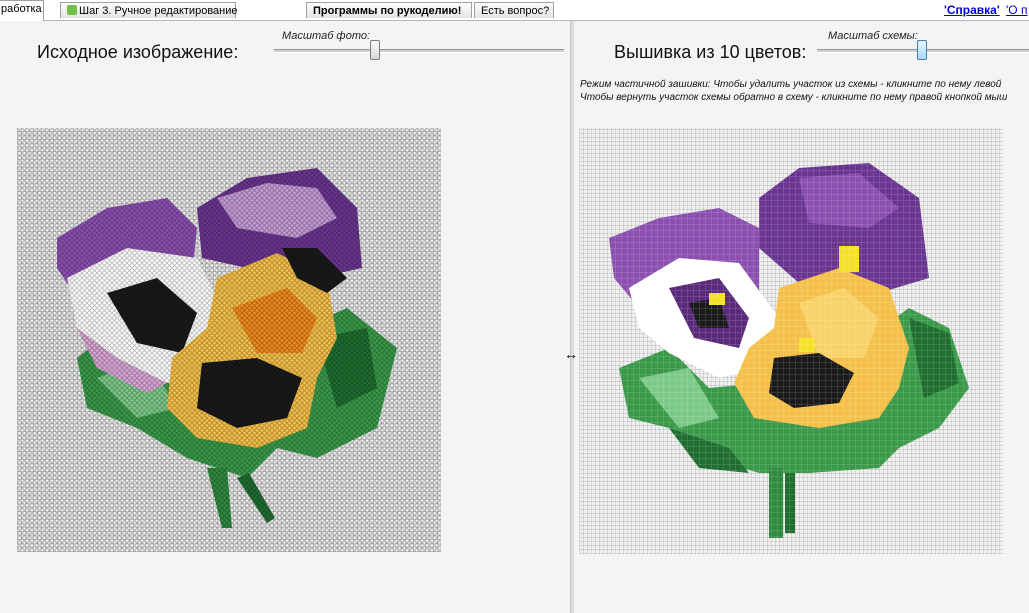 The height and width of the screenshot is (613, 1029). I want to click on about-link: 'О п, so click(1016, 10).